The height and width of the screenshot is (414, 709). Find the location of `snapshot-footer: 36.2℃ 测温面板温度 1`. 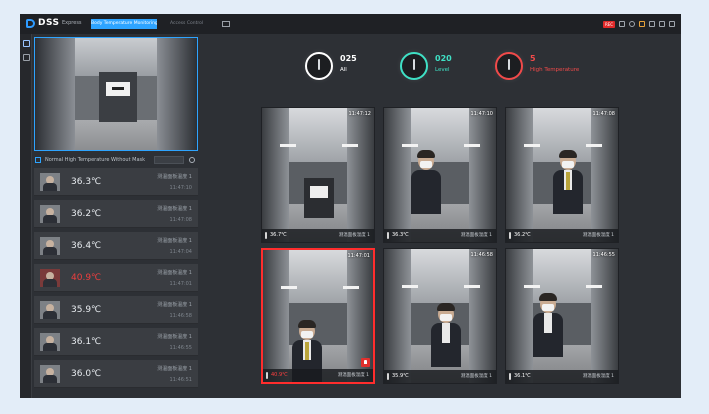

snapshot-footer: 36.2℃ 测温面板温度 1 is located at coordinates (562, 235).